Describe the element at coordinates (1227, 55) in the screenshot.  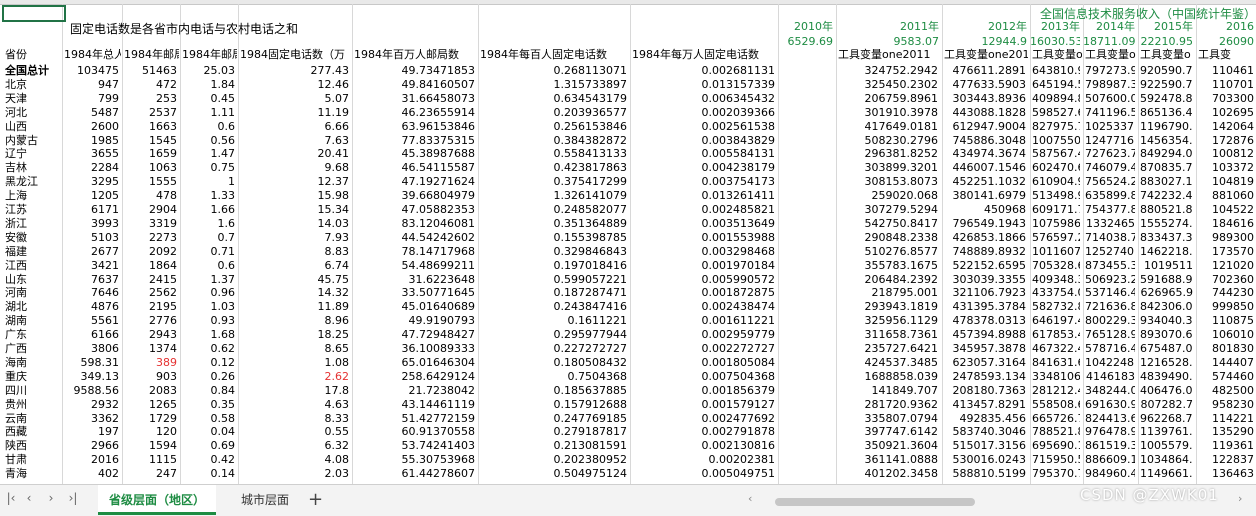
I see `column-header: 工具变` at that location.